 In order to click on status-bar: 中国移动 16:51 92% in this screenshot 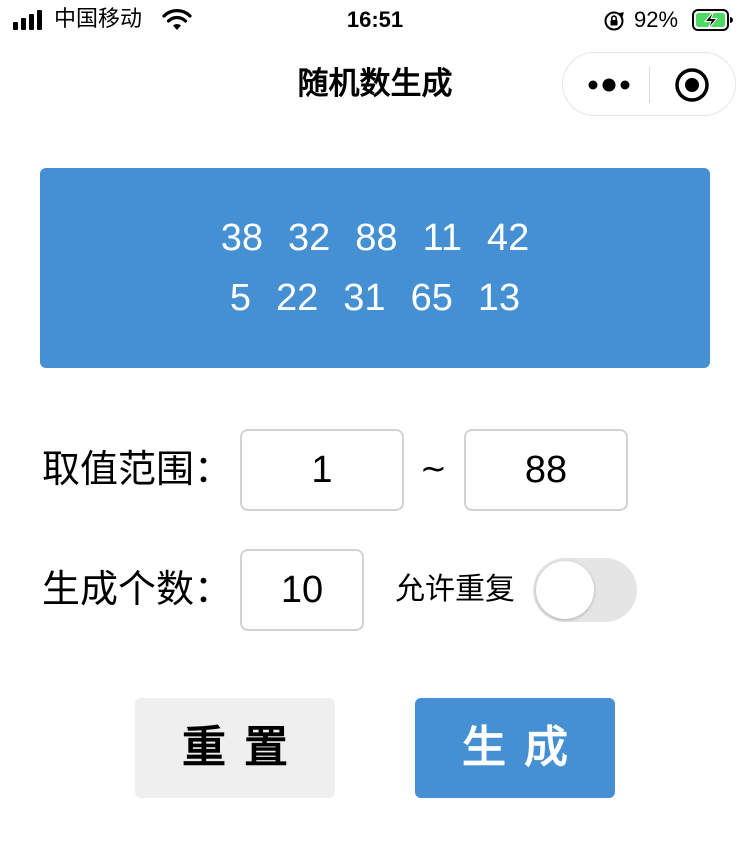, I will do `click(375, 21)`.